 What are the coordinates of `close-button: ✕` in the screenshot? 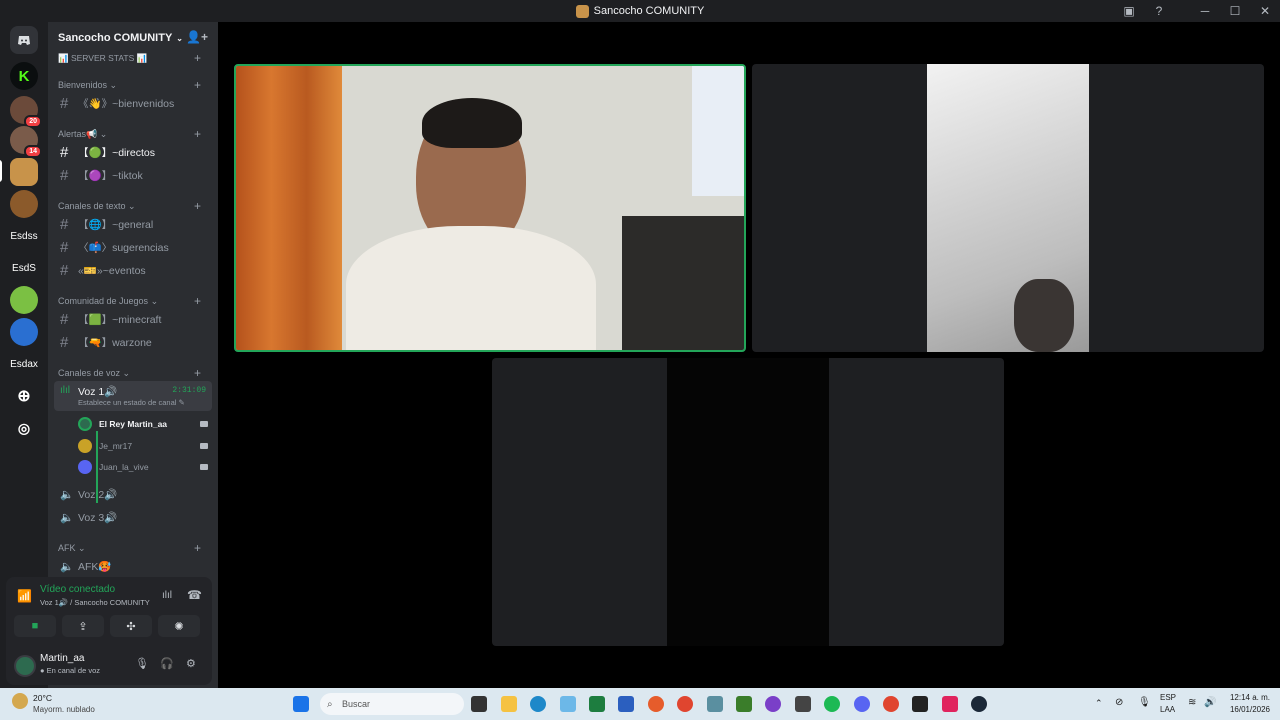 It's located at (1265, 11).